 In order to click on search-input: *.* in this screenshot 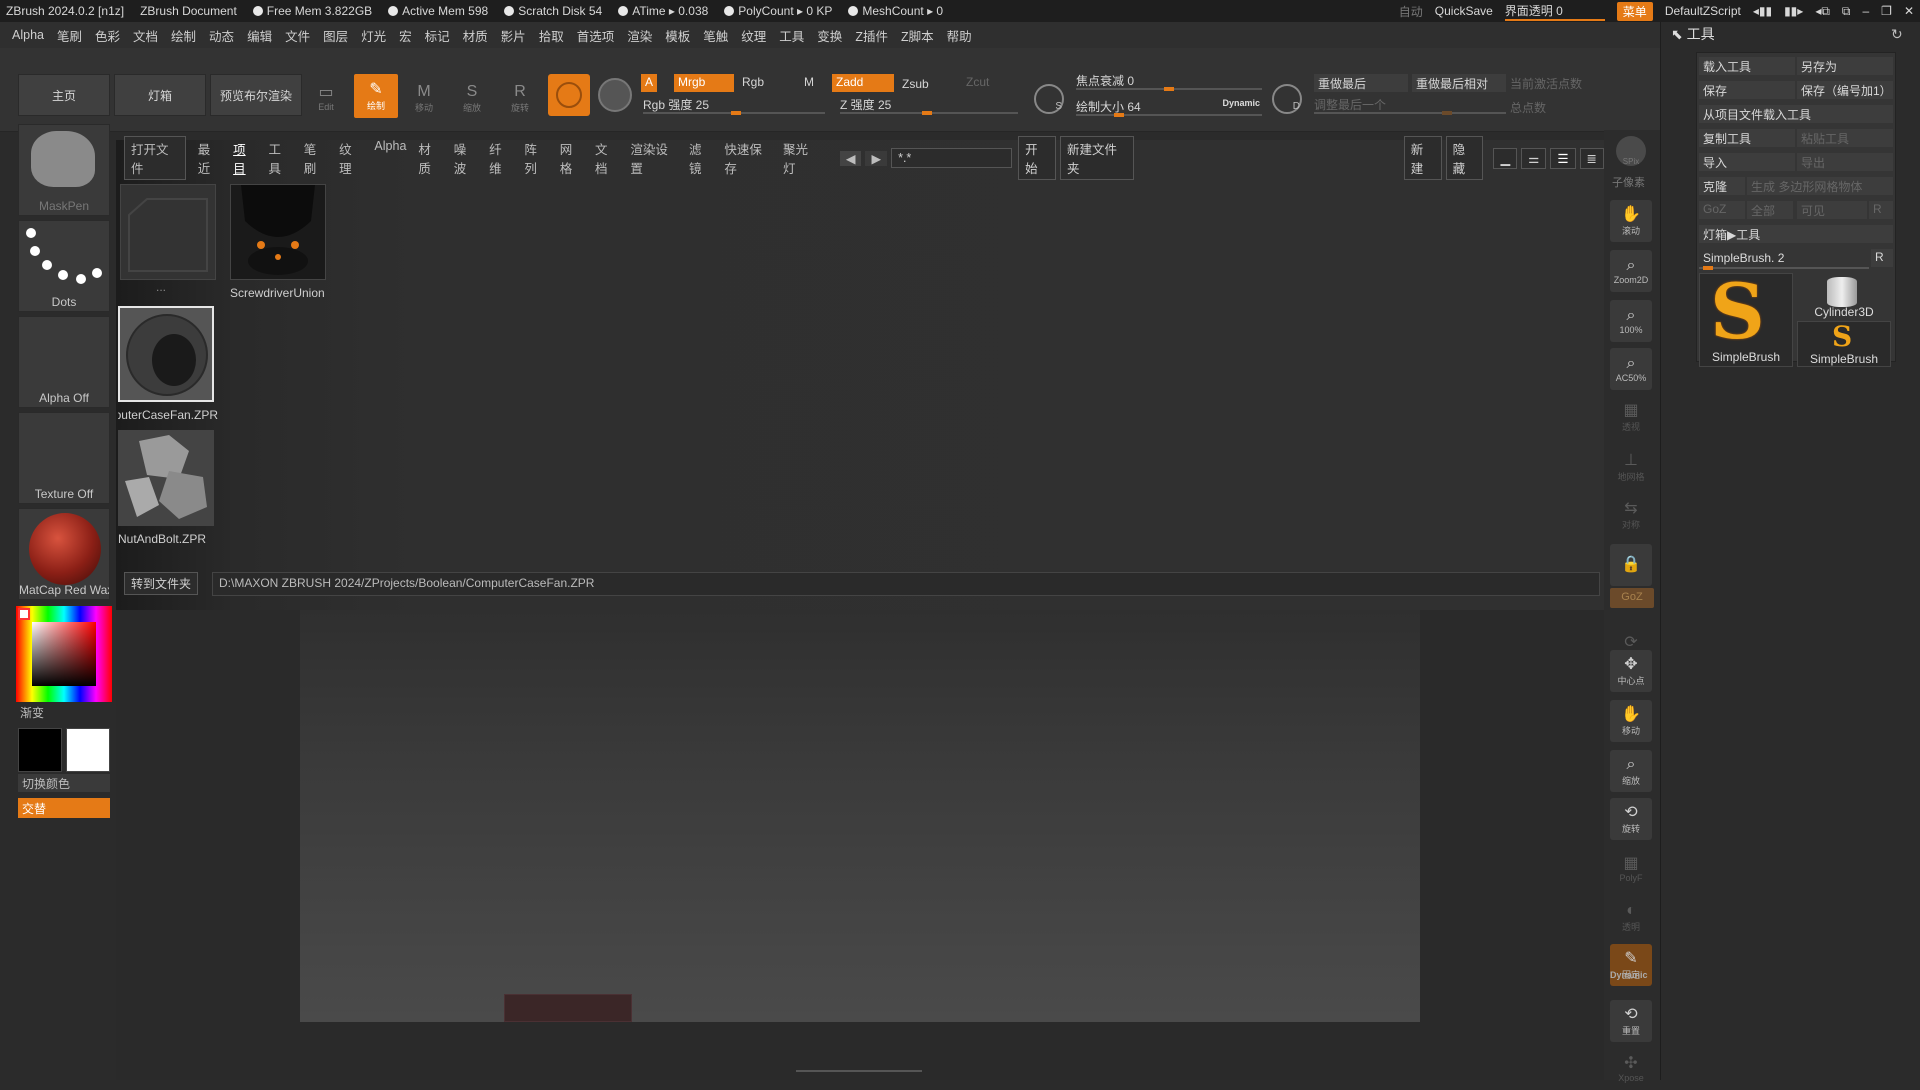, I will do `click(952, 158)`.